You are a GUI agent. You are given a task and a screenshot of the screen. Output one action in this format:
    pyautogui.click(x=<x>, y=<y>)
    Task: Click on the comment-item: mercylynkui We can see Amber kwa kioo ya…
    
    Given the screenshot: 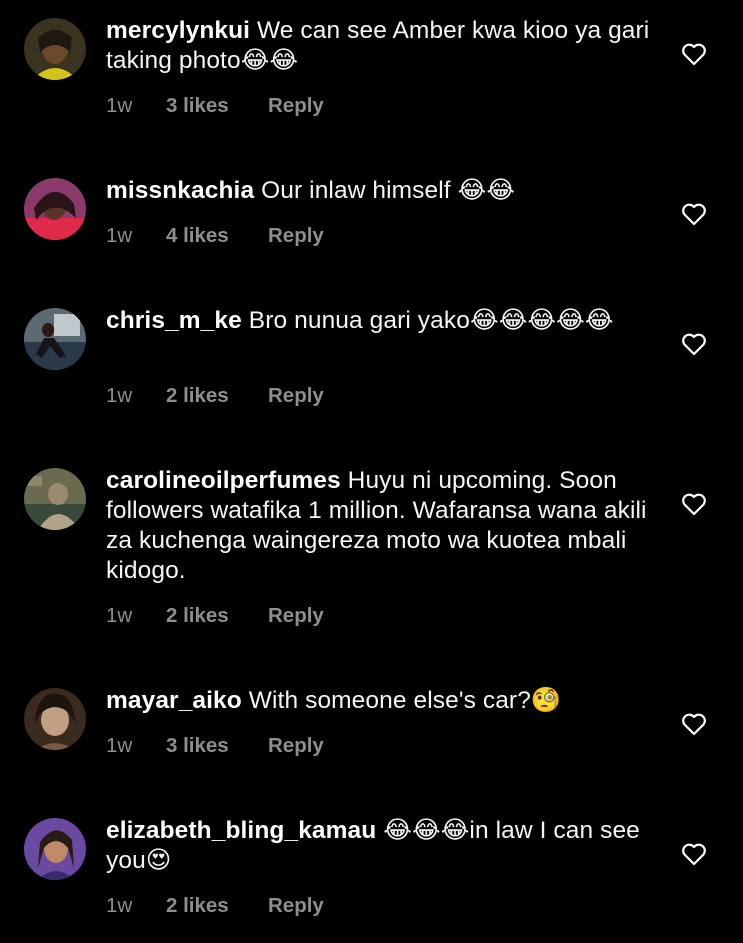 What is the action you would take?
    pyautogui.click(x=371, y=70)
    